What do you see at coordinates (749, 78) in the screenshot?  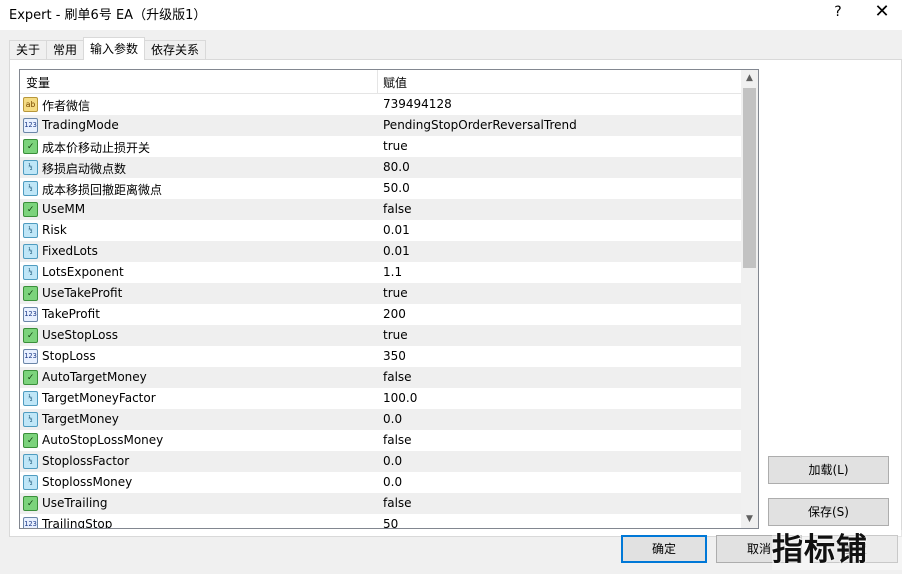 I see `scroll-up-icon: ▲` at bounding box center [749, 78].